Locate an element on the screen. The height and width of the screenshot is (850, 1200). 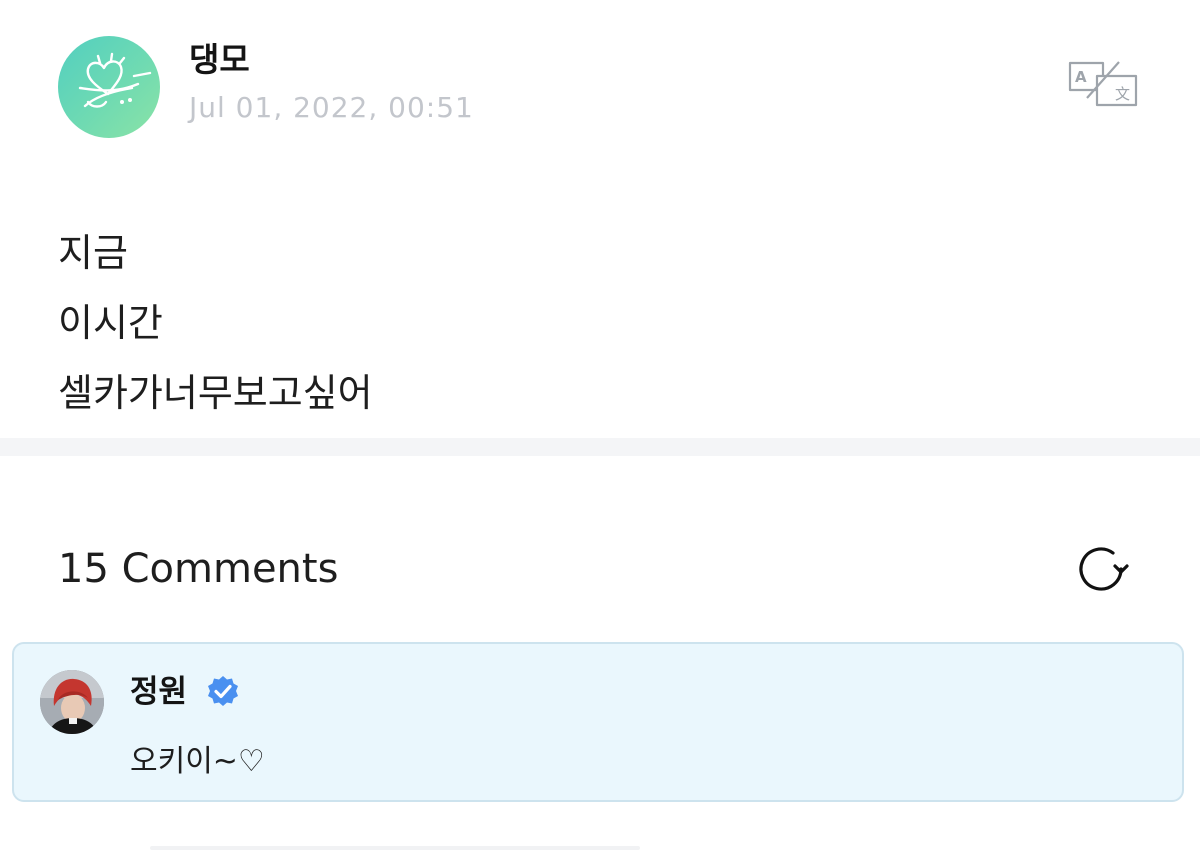
commenter-photo-icon is located at coordinates (72, 702).